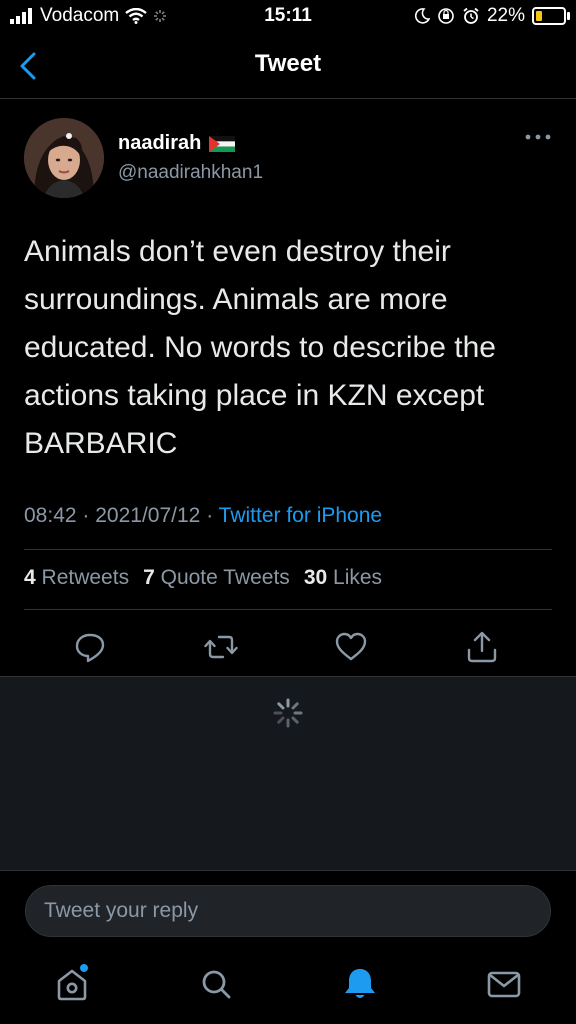  Describe the element at coordinates (216, 984) in the screenshot. I see `search-icon` at that location.